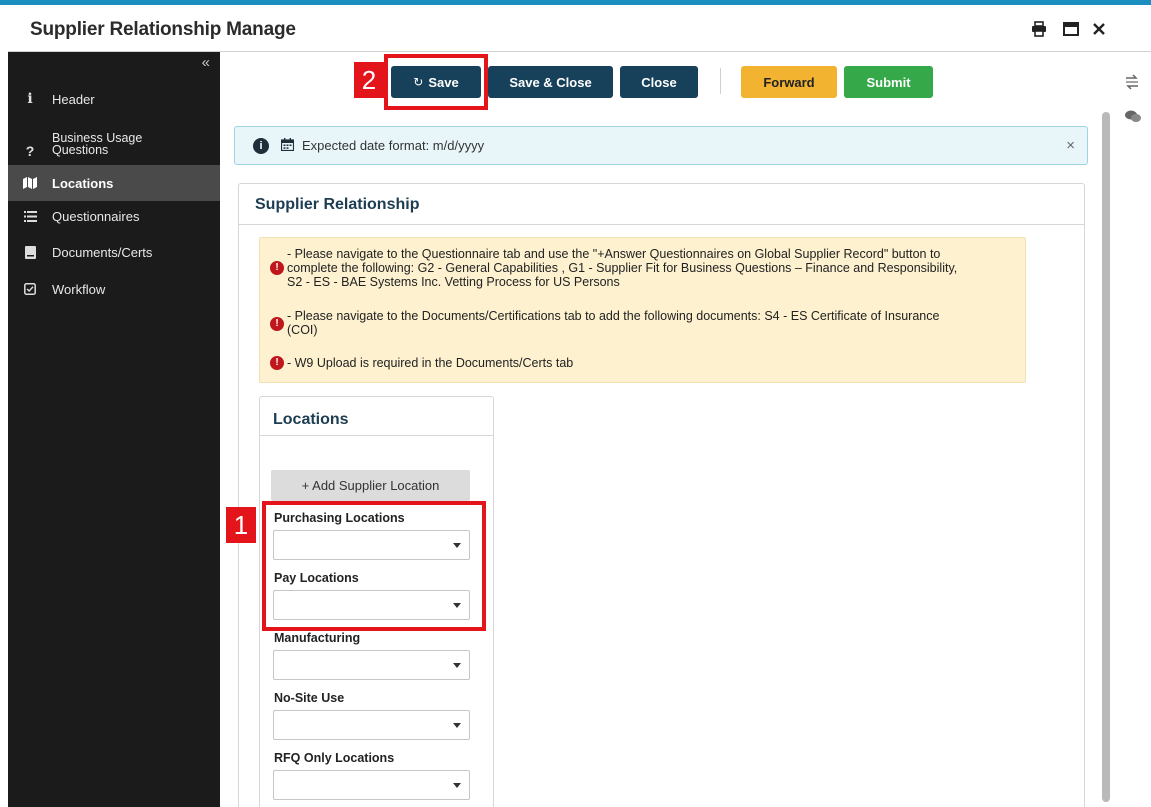  Describe the element at coordinates (83, 183) in the screenshot. I see `sidebar-item-label: Locations` at that location.